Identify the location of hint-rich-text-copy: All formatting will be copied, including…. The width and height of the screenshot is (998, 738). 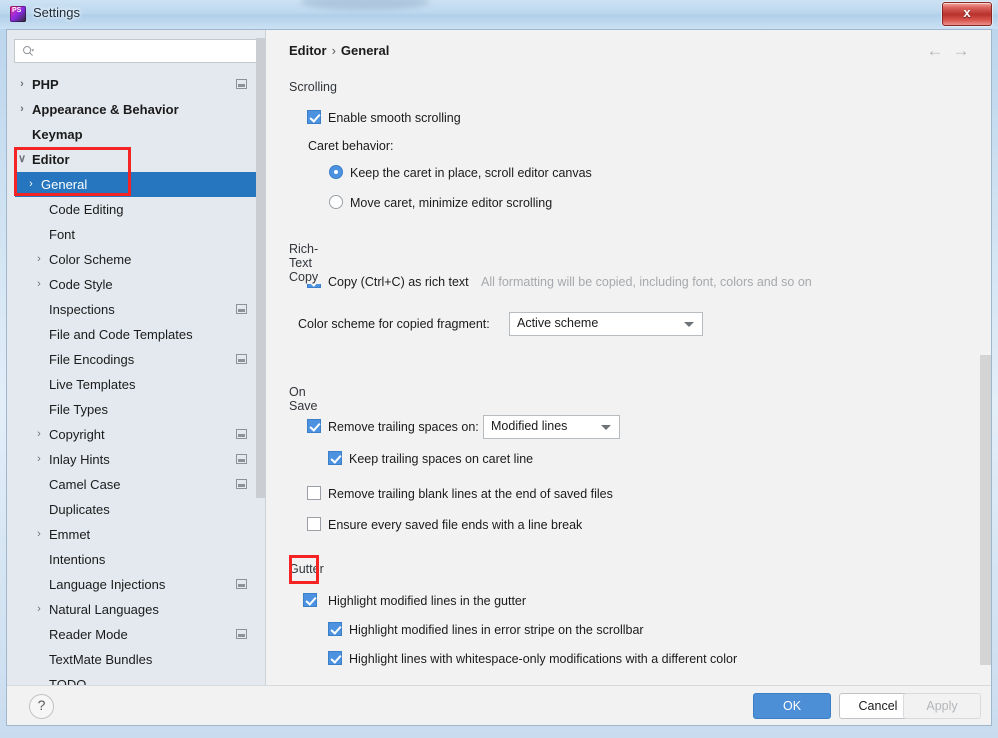
(646, 282).